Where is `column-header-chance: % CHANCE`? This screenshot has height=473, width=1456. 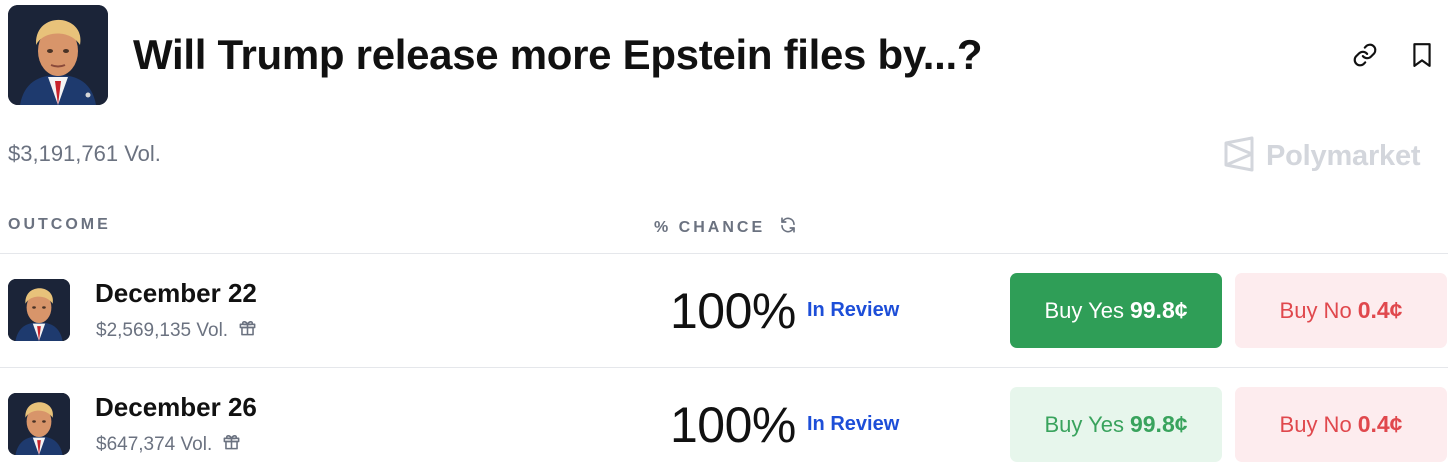
column-header-chance: % CHANCE is located at coordinates (725, 227).